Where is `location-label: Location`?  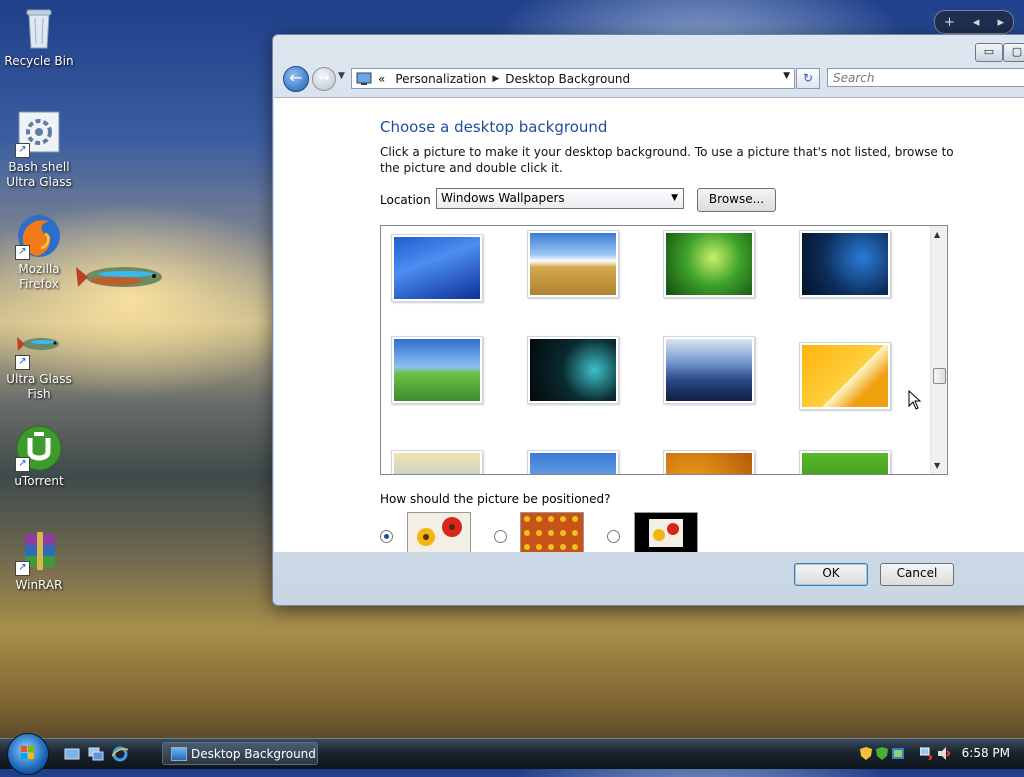
location-label: Location is located at coordinates (405, 200).